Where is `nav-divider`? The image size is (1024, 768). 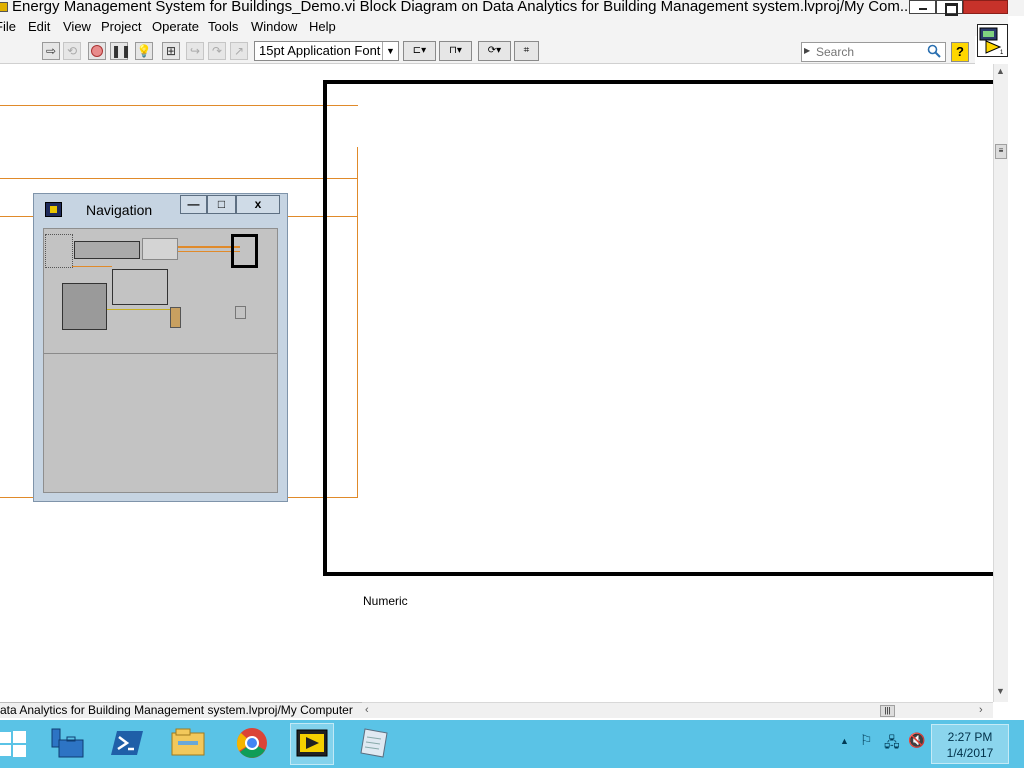 nav-divider is located at coordinates (160, 353).